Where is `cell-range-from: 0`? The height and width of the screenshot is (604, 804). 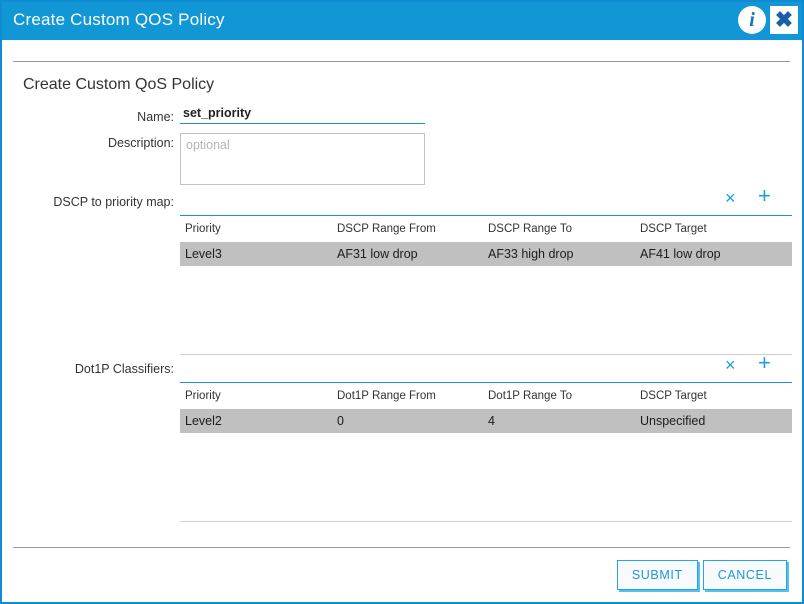
cell-range-from: 0 is located at coordinates (340, 421).